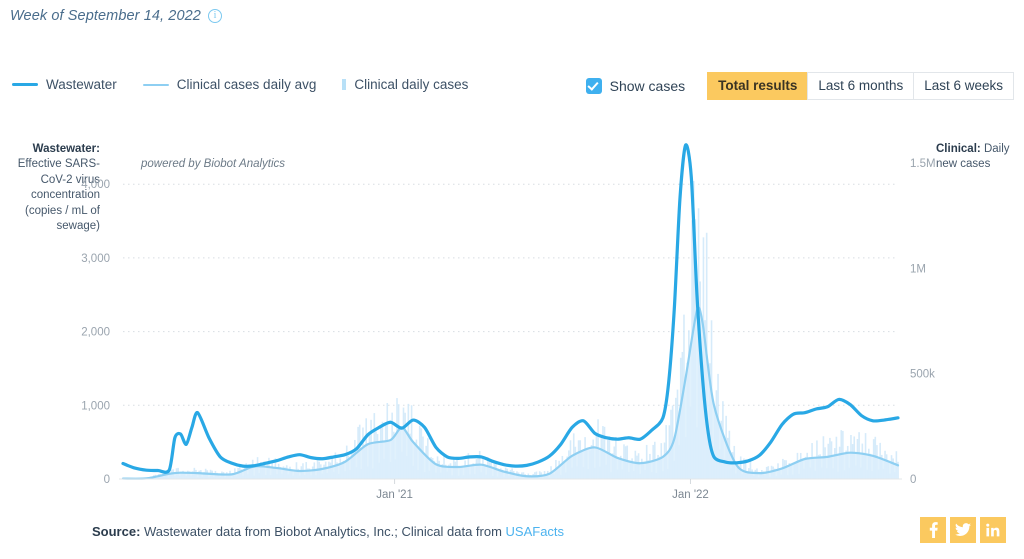 This screenshot has height=559, width=1024. I want to click on svg-text: 500k, so click(922, 375).